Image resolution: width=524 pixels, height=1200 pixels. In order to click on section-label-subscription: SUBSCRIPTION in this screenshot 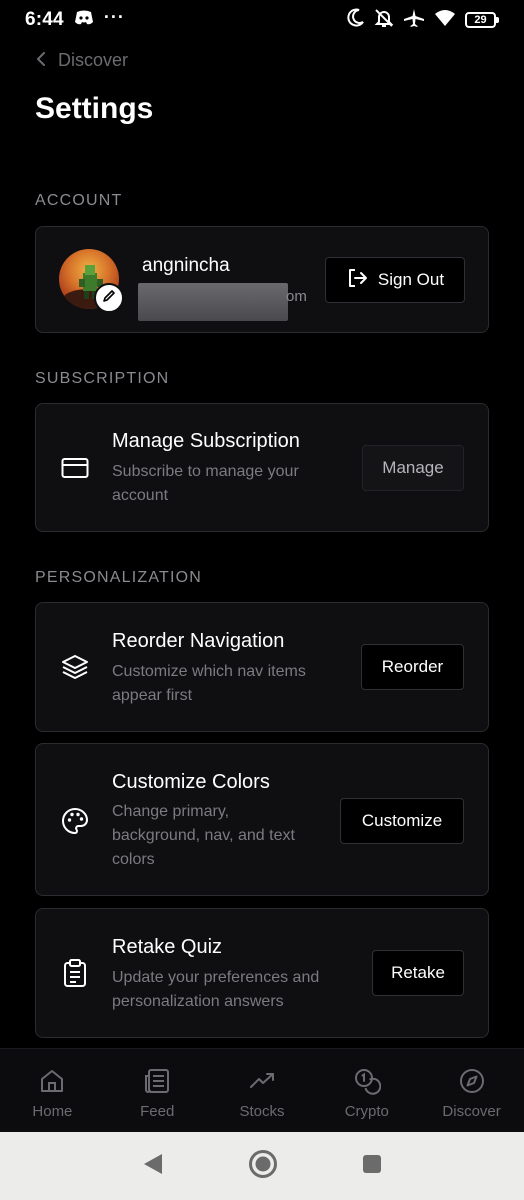, I will do `click(102, 378)`.